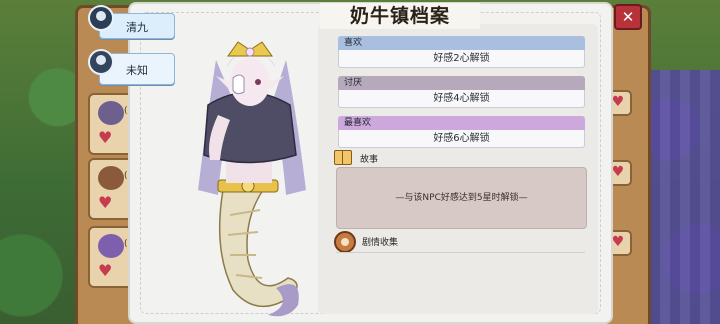 This screenshot has width=720, height=324. What do you see at coordinates (460, 252) in the screenshot?
I see `divider` at bounding box center [460, 252].